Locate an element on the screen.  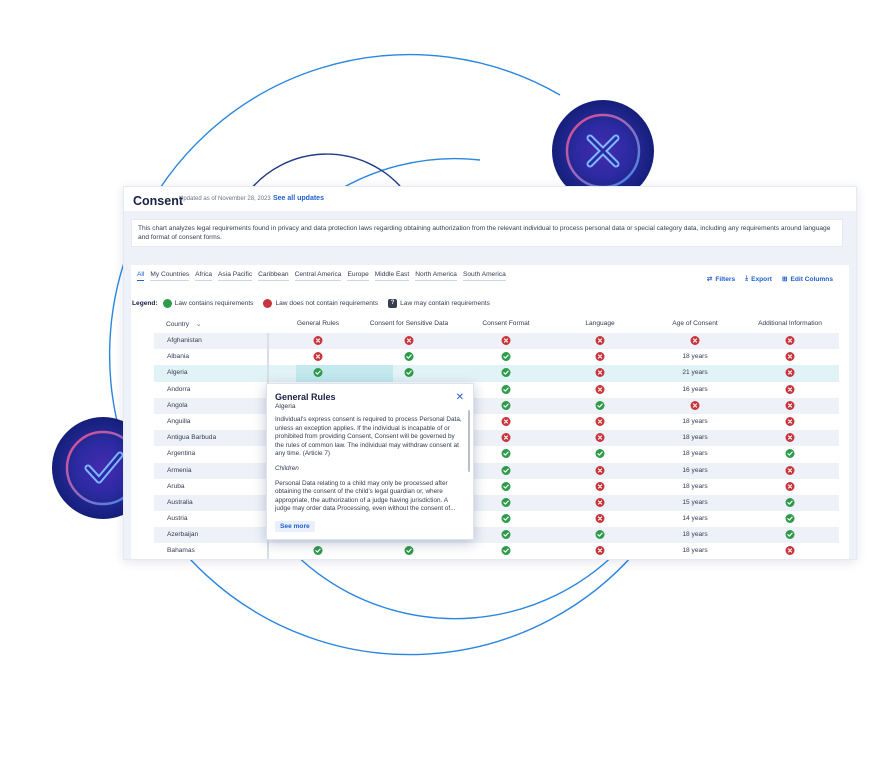
country-name: Australia is located at coordinates (180, 502).